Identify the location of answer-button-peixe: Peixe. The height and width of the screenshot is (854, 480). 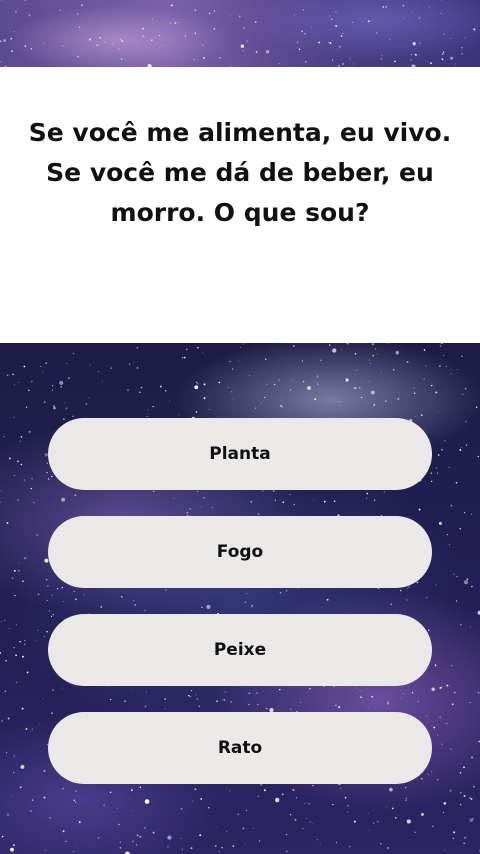
(240, 650).